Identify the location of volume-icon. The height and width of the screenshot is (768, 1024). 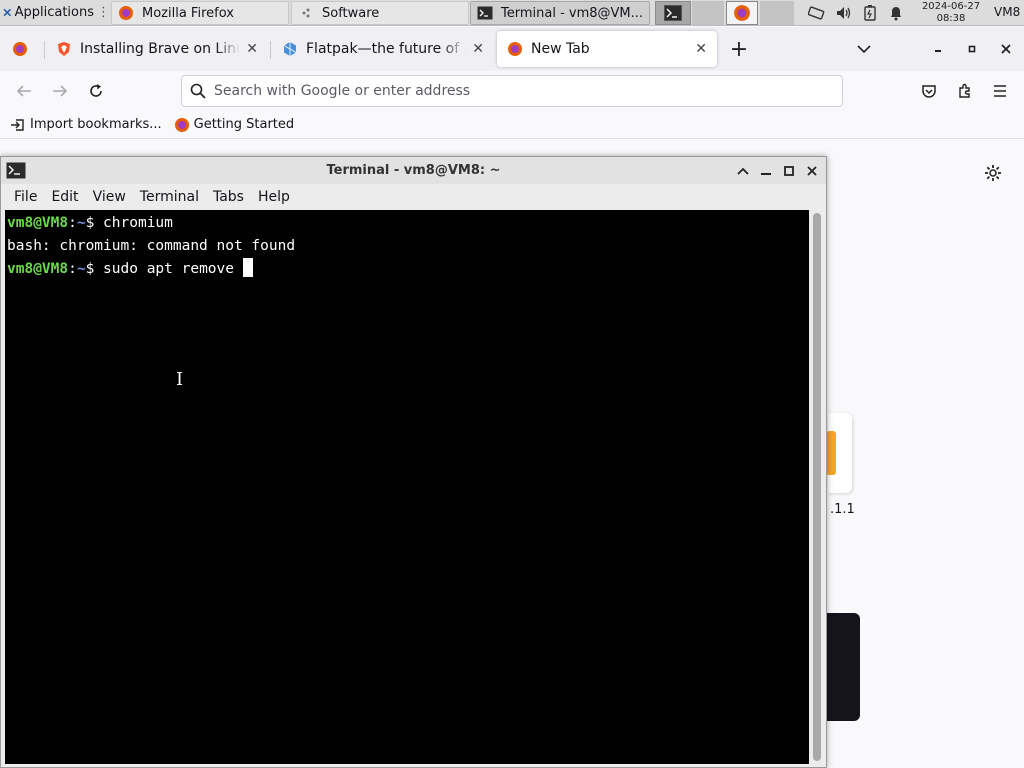
(844, 13).